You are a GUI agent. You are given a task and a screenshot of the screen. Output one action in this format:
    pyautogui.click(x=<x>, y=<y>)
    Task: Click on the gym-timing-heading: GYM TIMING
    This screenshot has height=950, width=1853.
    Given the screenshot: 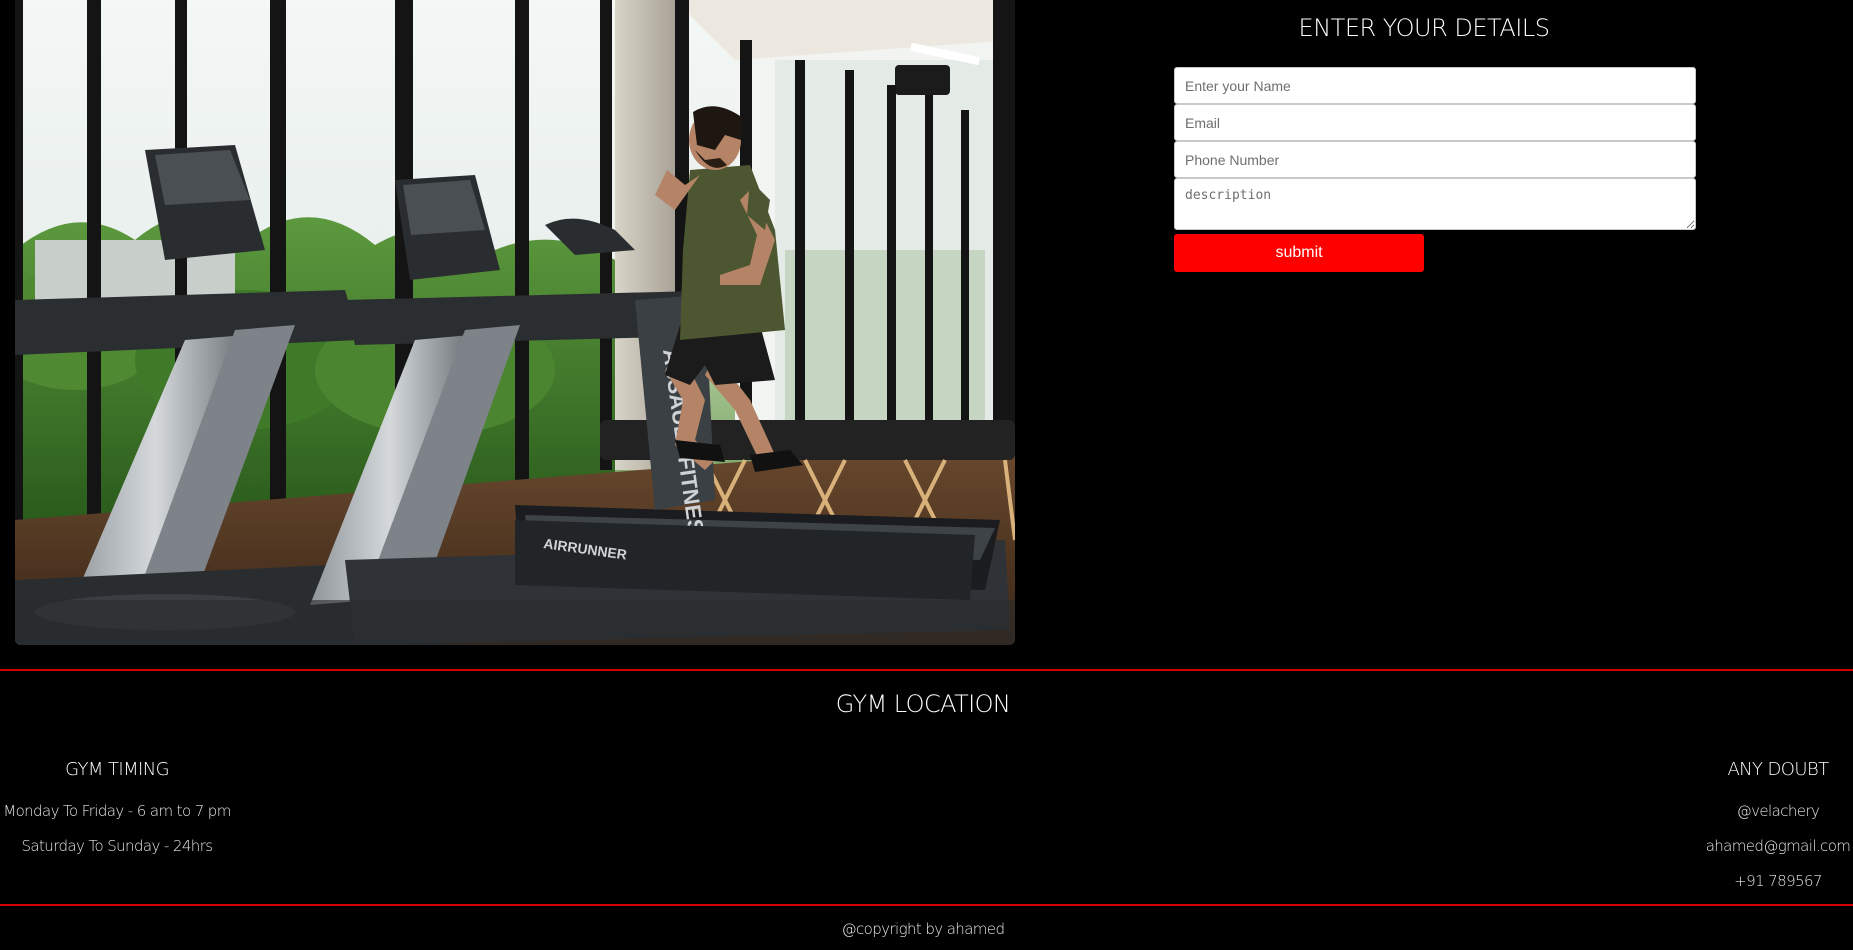 What is the action you would take?
    pyautogui.click(x=117, y=769)
    